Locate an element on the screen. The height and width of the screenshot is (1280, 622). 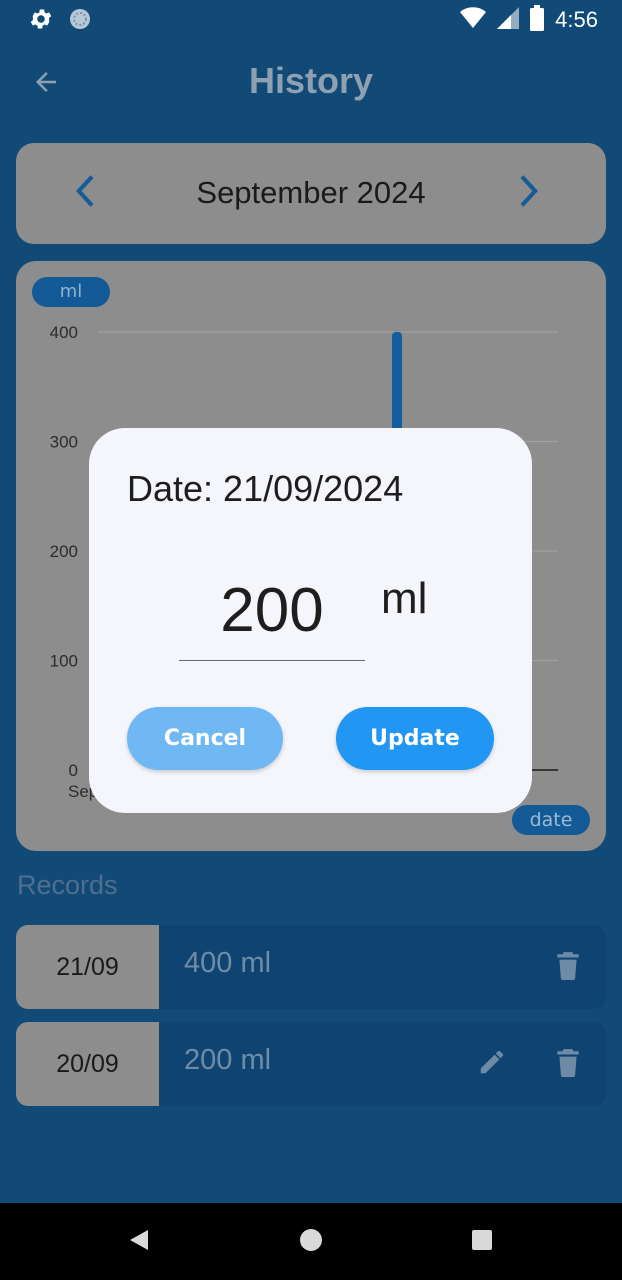
nav-recents-button is located at coordinates (482, 1242).